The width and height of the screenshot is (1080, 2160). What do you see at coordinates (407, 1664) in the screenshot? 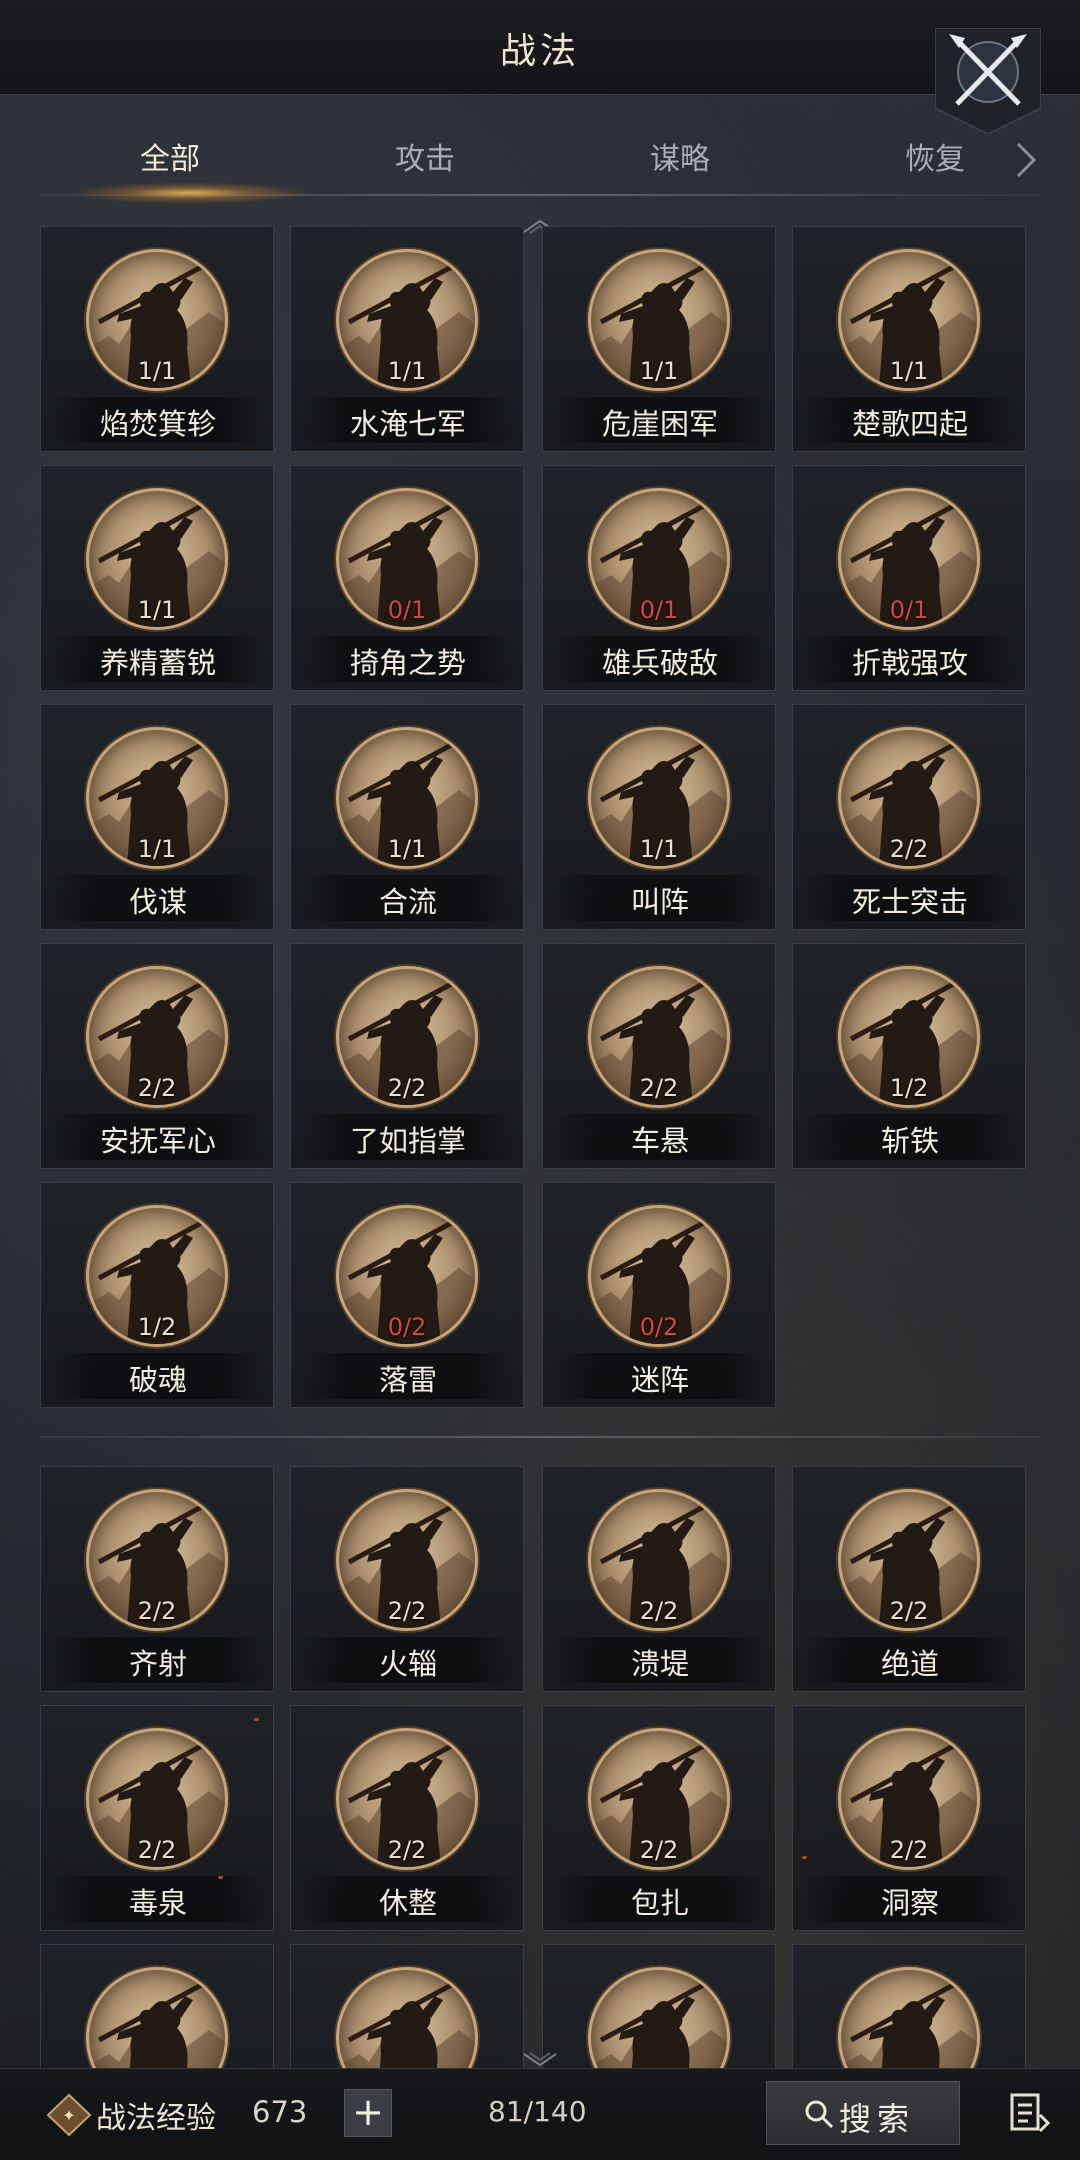
I see `tactic-name: 火辎` at bounding box center [407, 1664].